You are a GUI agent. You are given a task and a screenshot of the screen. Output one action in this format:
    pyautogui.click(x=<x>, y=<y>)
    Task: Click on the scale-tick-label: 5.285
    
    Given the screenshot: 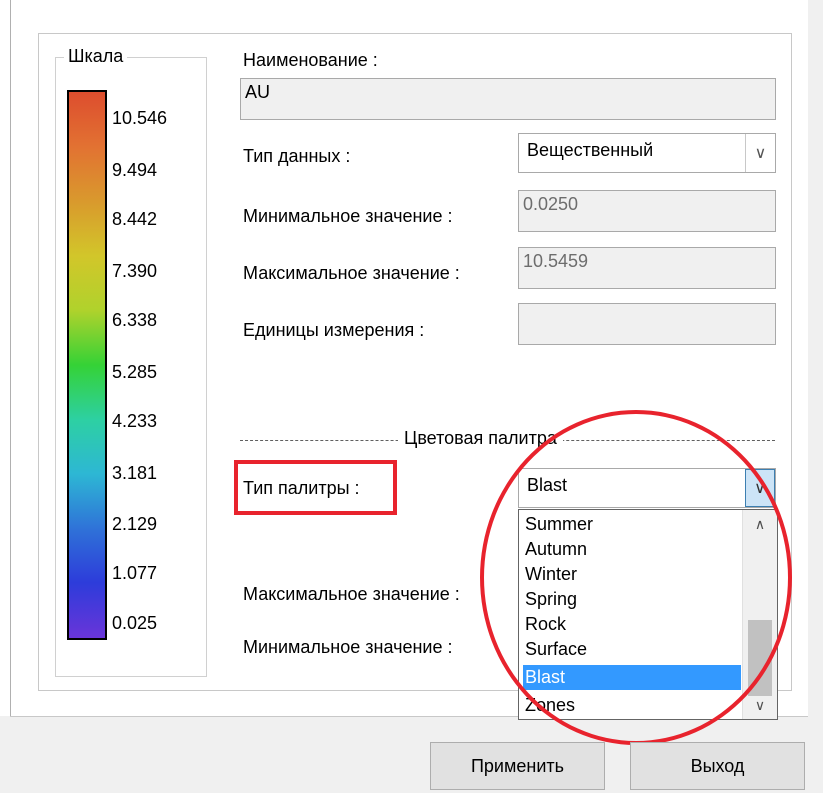 What is the action you would take?
    pyautogui.click(x=135, y=372)
    